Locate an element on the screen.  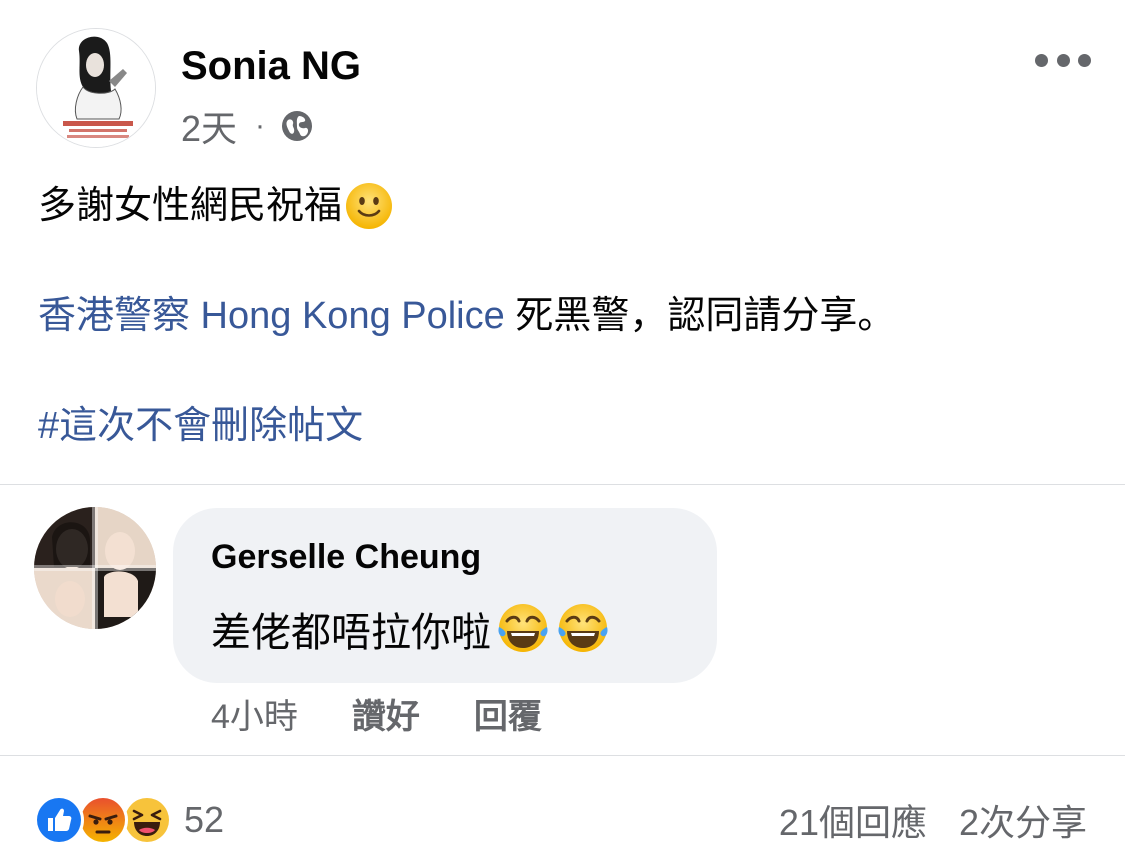
comment-reply-button: 回覆 is located at coordinates (508, 713).